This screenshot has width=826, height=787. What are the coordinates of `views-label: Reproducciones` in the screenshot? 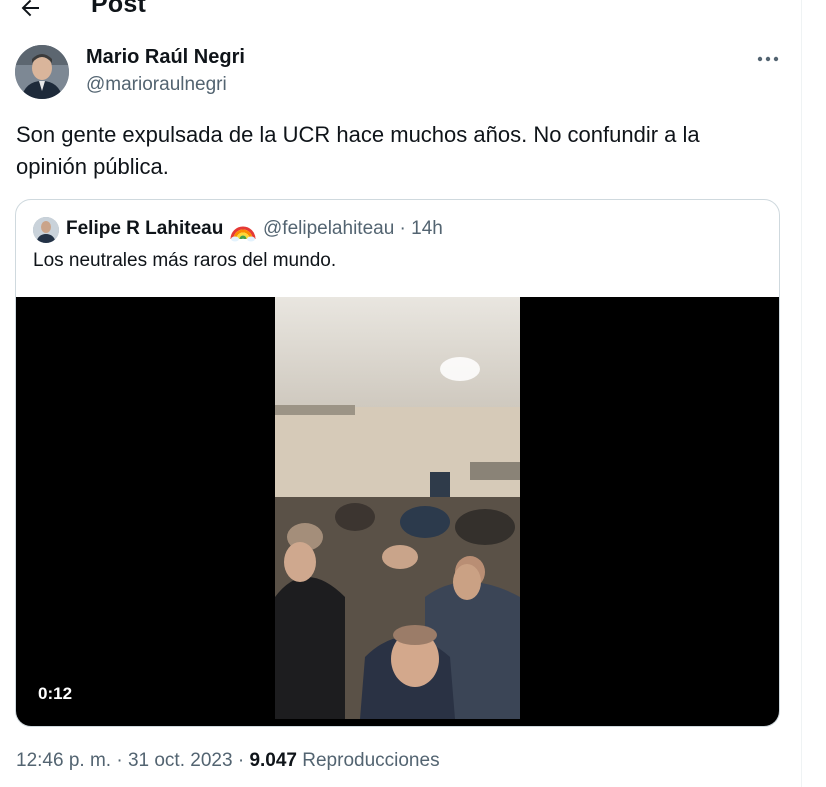 It's located at (371, 760).